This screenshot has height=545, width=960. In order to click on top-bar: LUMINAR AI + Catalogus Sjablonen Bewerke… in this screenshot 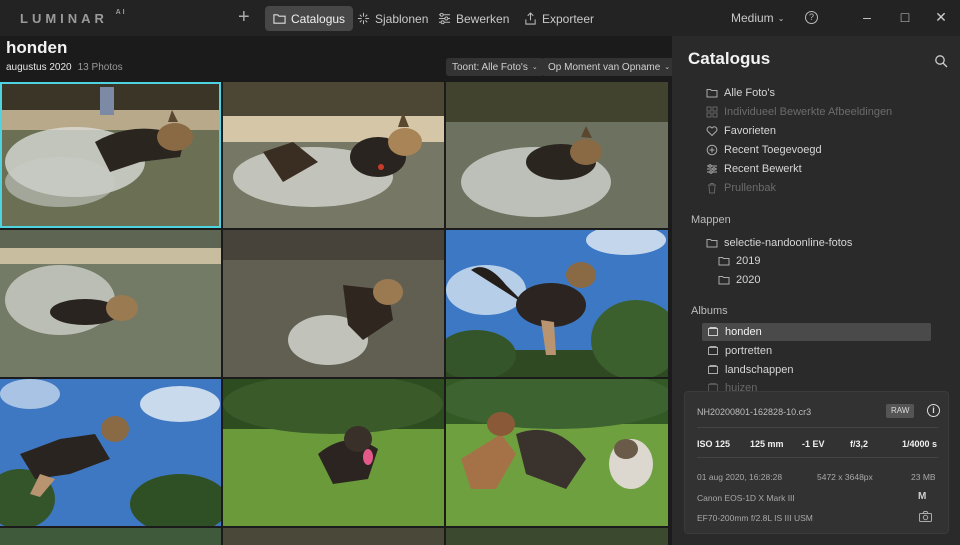, I will do `click(480, 18)`.